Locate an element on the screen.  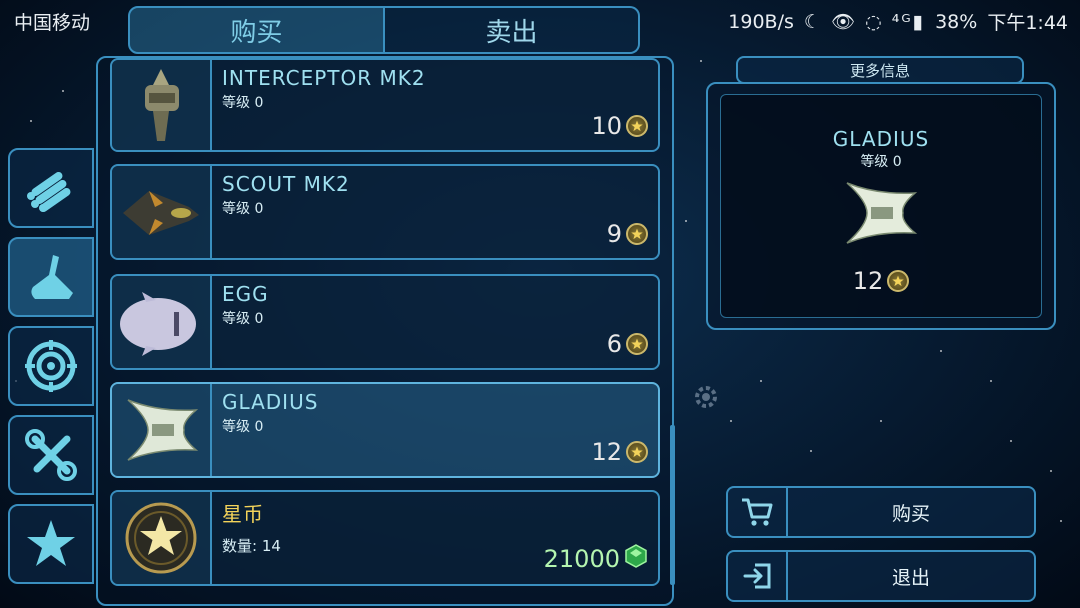
tab-sell: 卖出 is located at coordinates (512, 30).